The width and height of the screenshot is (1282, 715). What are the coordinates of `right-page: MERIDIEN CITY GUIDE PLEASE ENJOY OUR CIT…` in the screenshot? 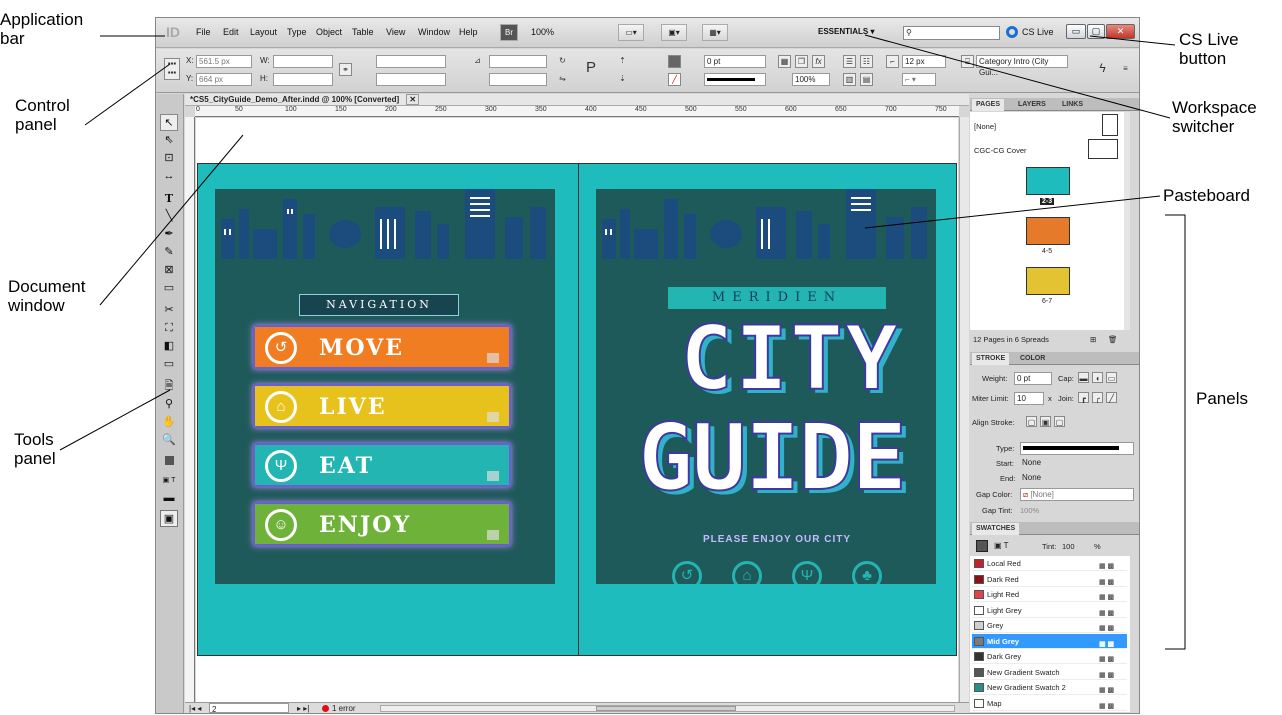 It's located at (766, 386).